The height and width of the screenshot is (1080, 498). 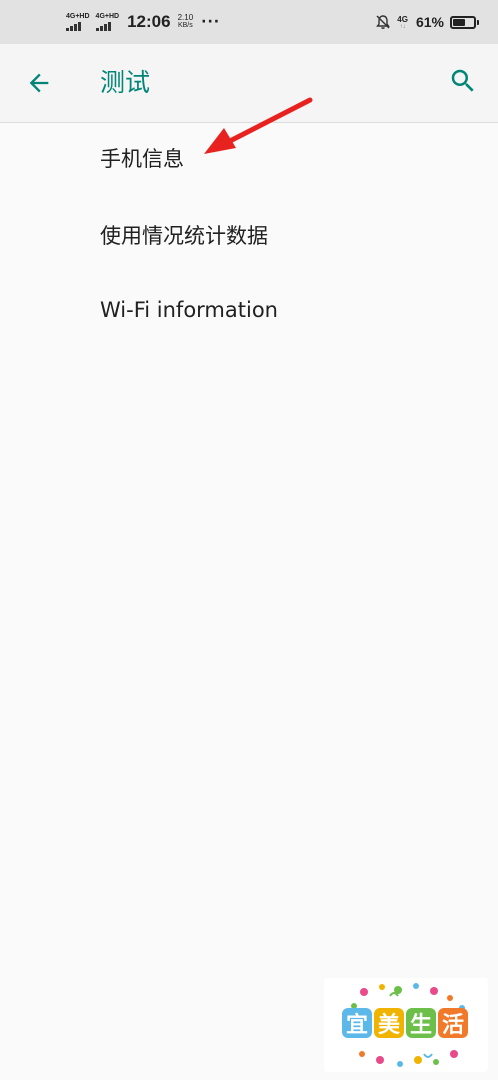 I want to click on search-button, so click(x=463, y=81).